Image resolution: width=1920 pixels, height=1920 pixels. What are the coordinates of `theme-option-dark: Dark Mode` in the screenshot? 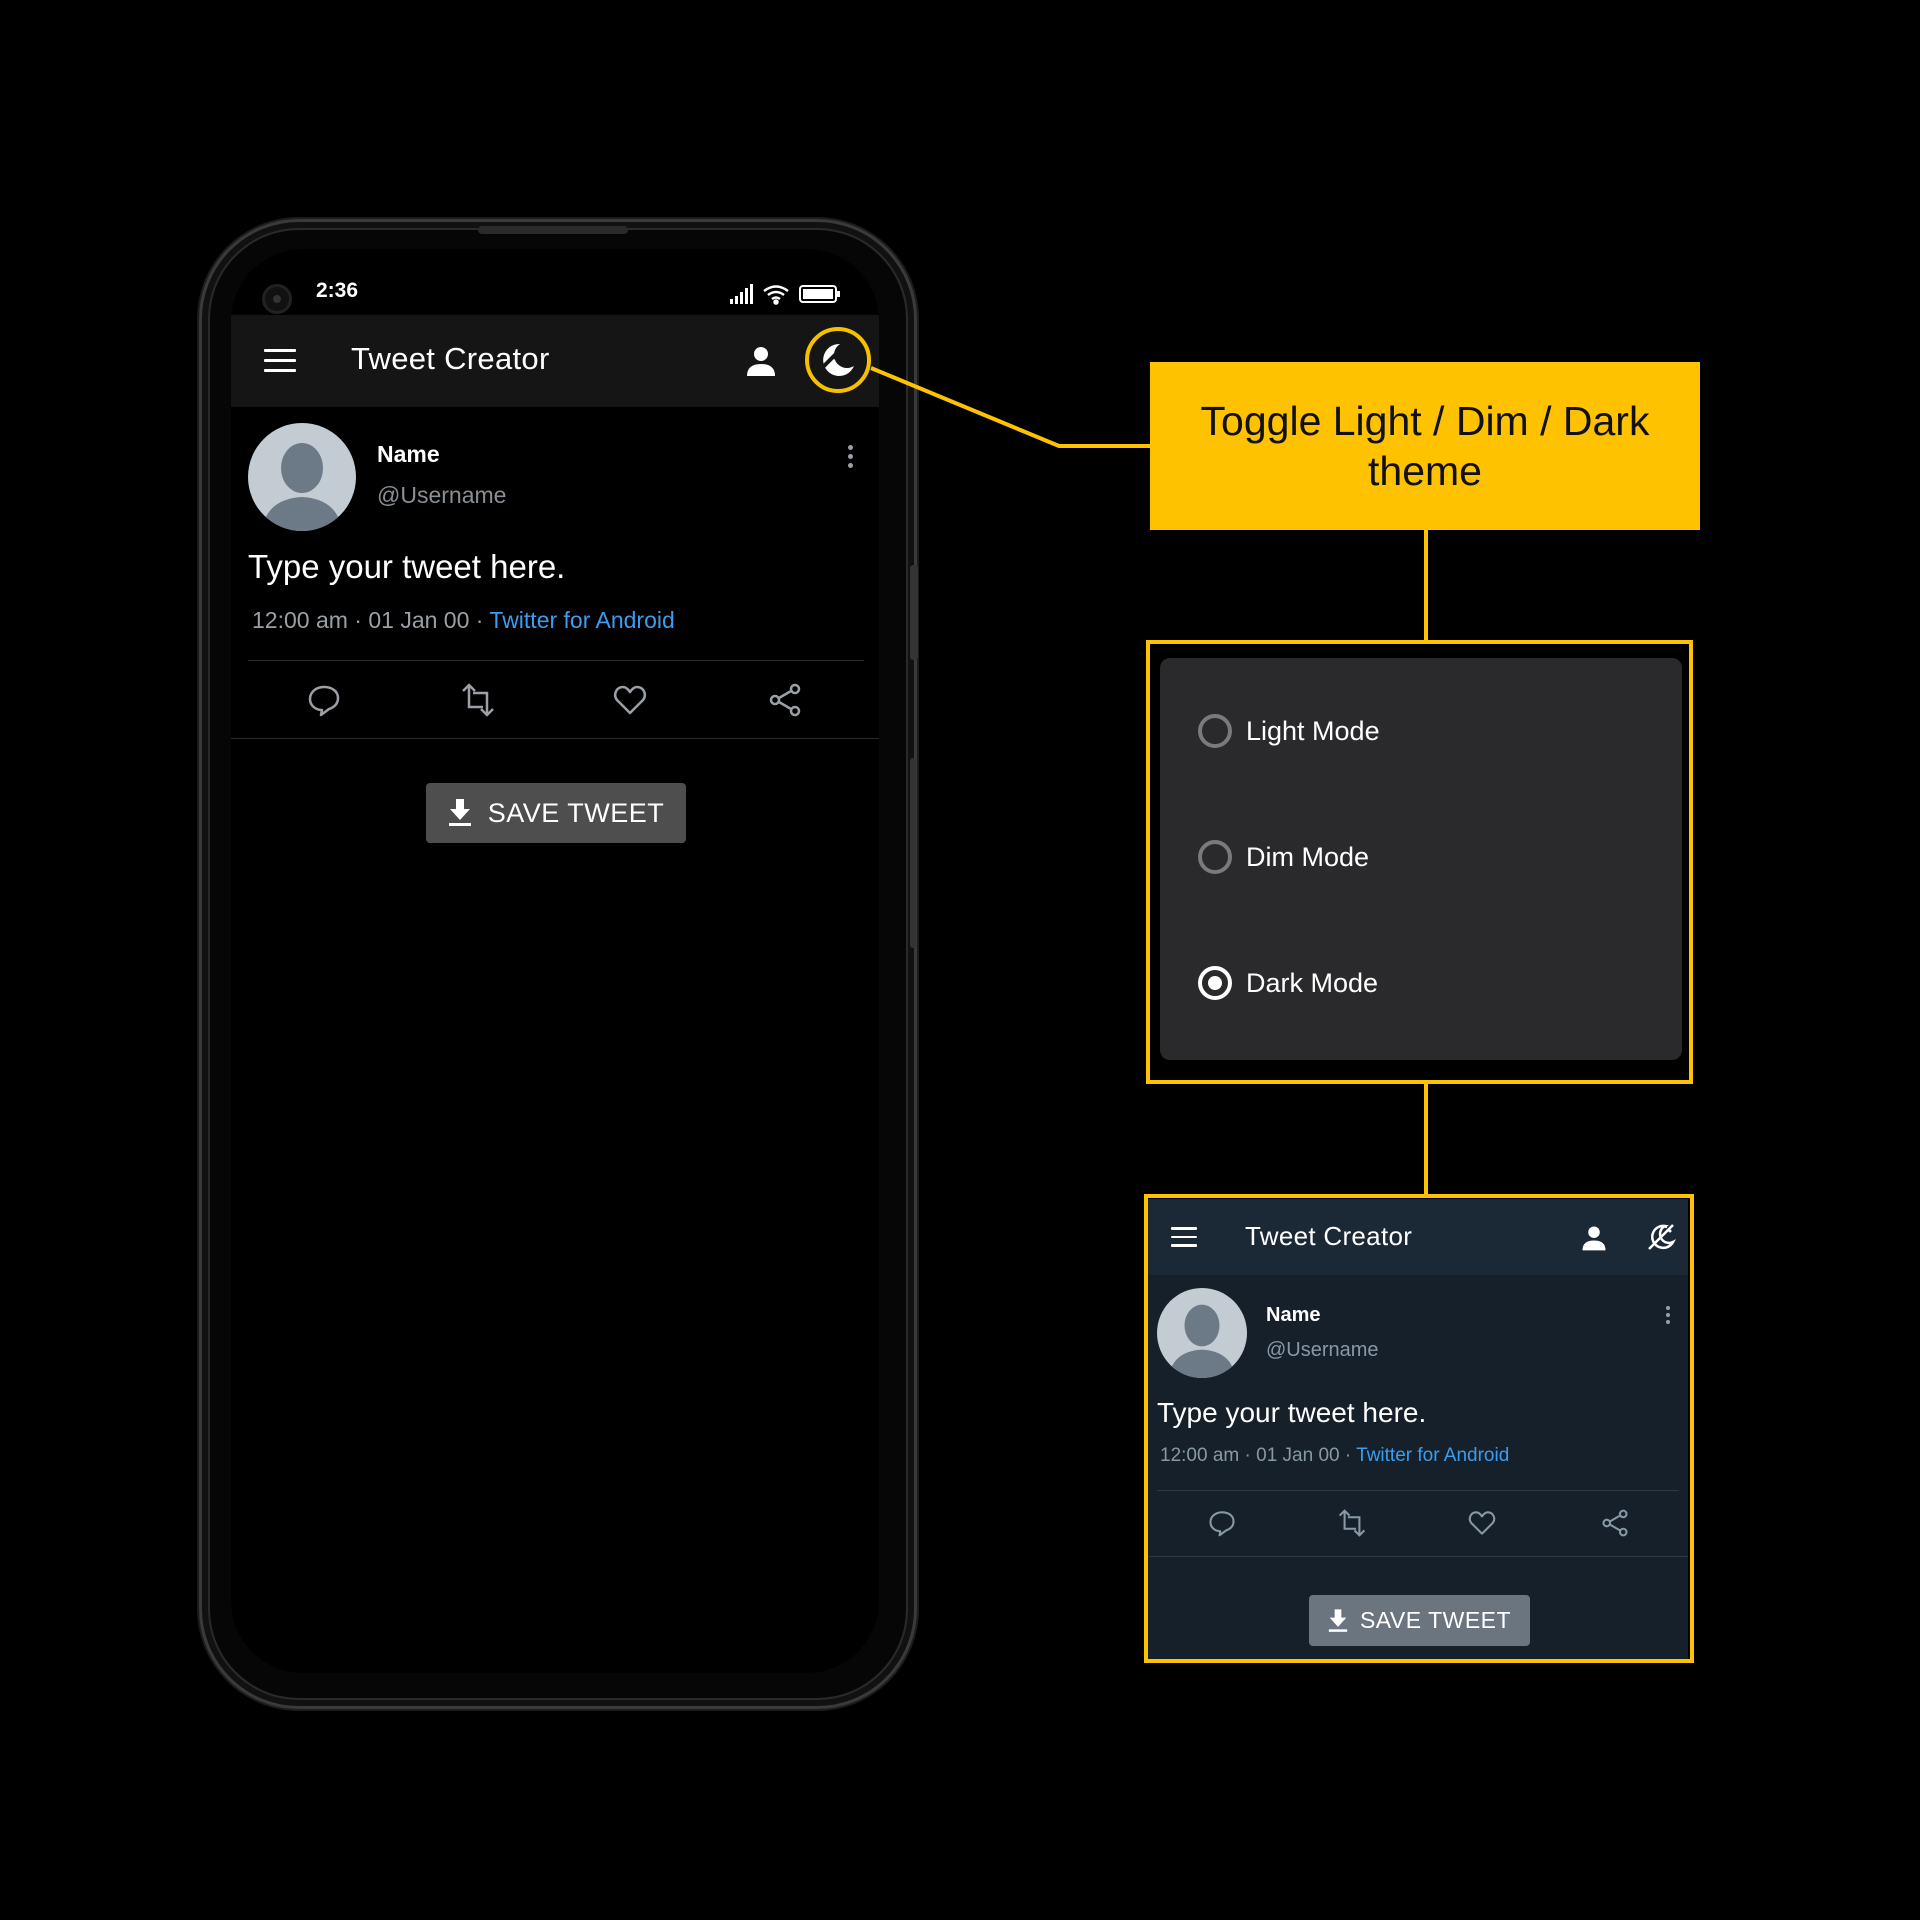 It's located at (1288, 983).